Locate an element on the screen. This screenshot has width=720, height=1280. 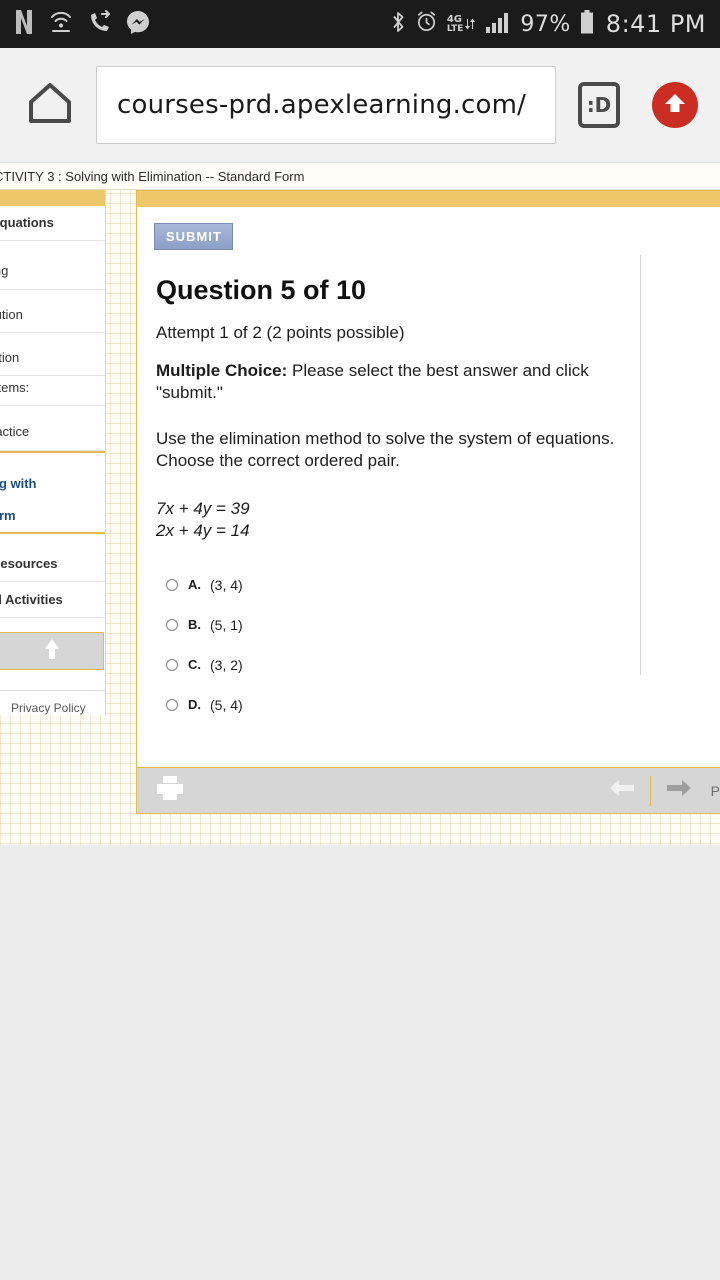
tab-count-label: :D is located at coordinates (599, 105).